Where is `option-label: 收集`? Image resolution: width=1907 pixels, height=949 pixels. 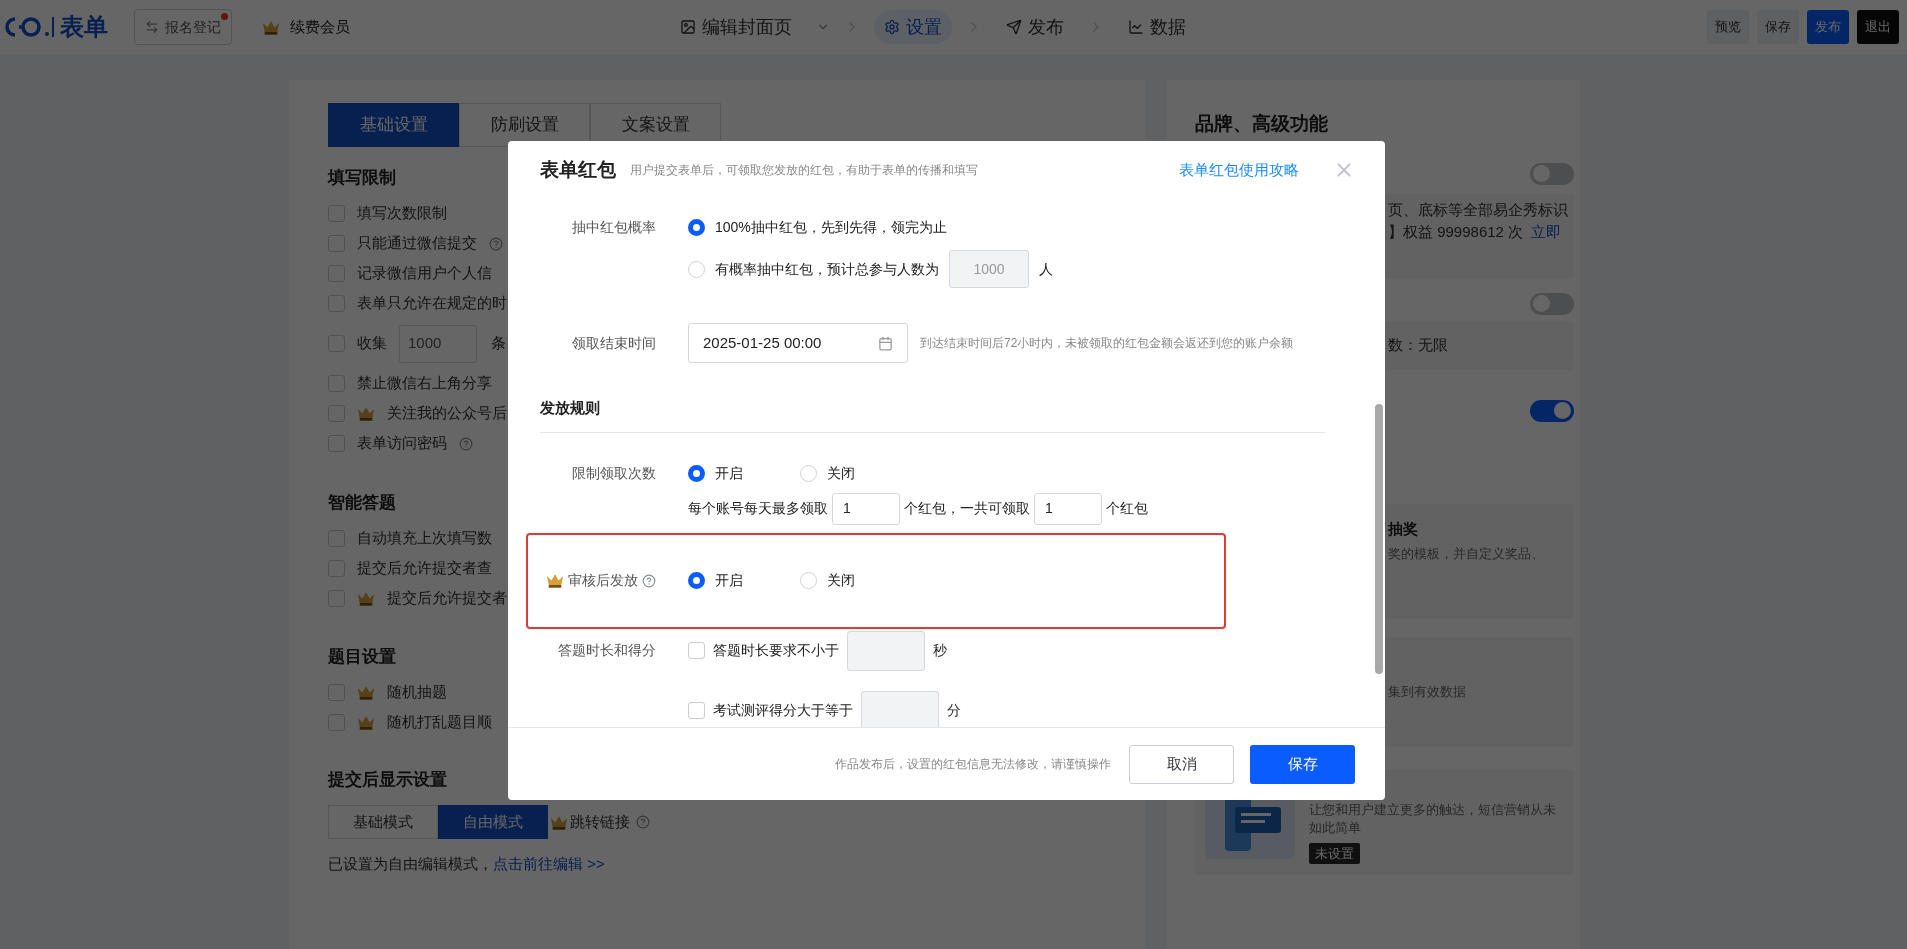 option-label: 收集 is located at coordinates (372, 343).